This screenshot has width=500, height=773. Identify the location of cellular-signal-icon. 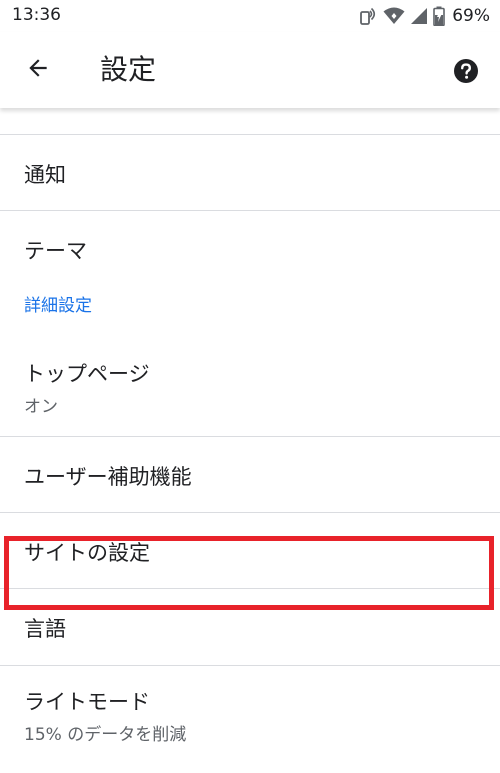
(419, 16).